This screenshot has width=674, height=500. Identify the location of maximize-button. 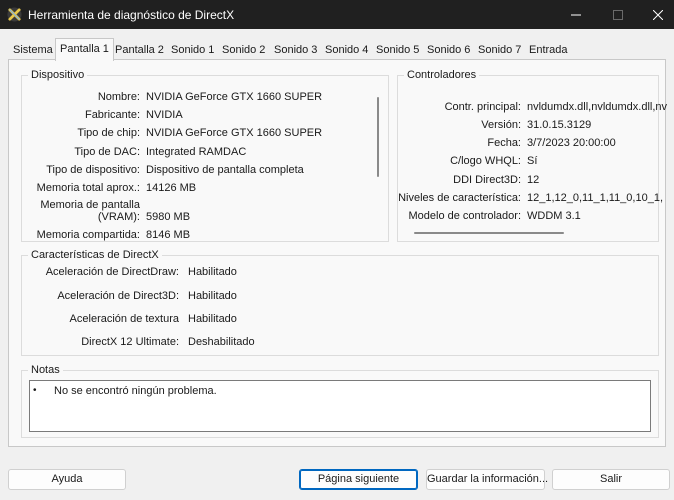
(618, 14).